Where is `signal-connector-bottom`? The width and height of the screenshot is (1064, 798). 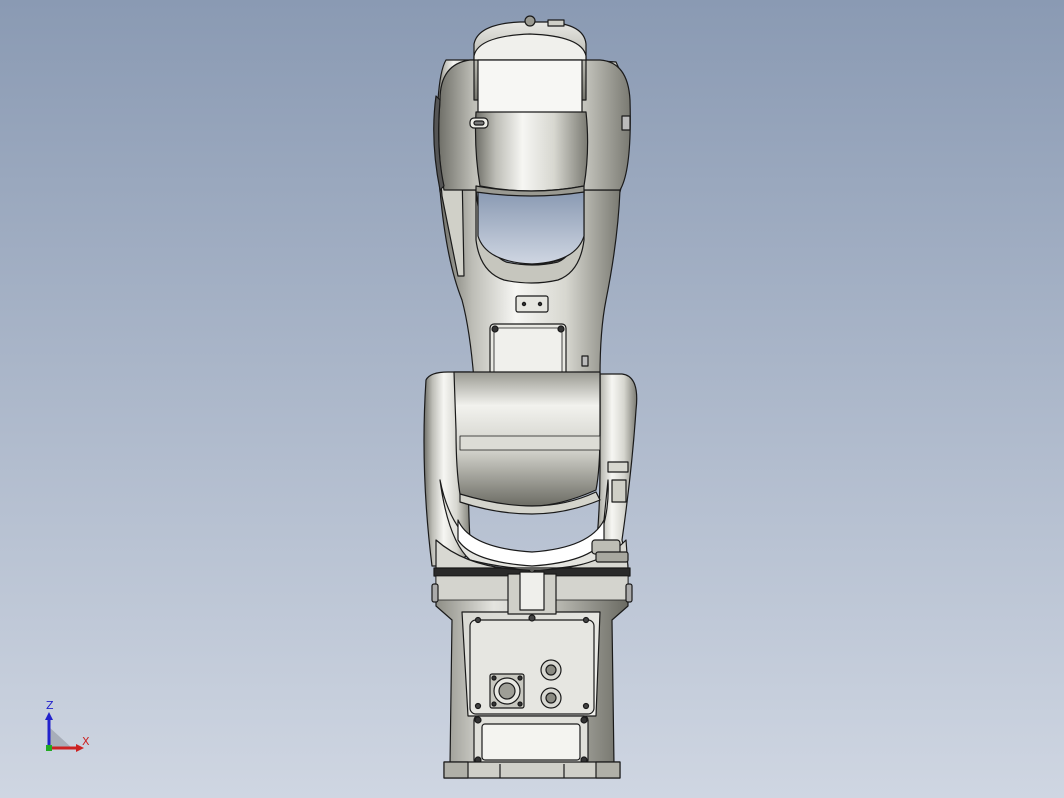 signal-connector-bottom is located at coordinates (551, 698).